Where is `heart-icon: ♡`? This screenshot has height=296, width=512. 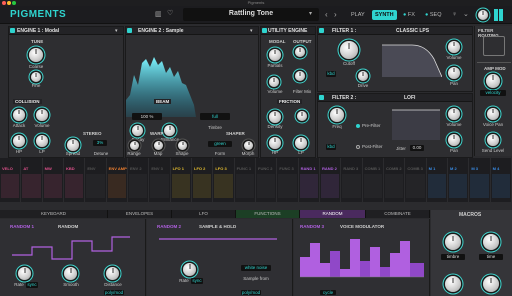
heart-icon: ♡ is located at coordinates (170, 13).